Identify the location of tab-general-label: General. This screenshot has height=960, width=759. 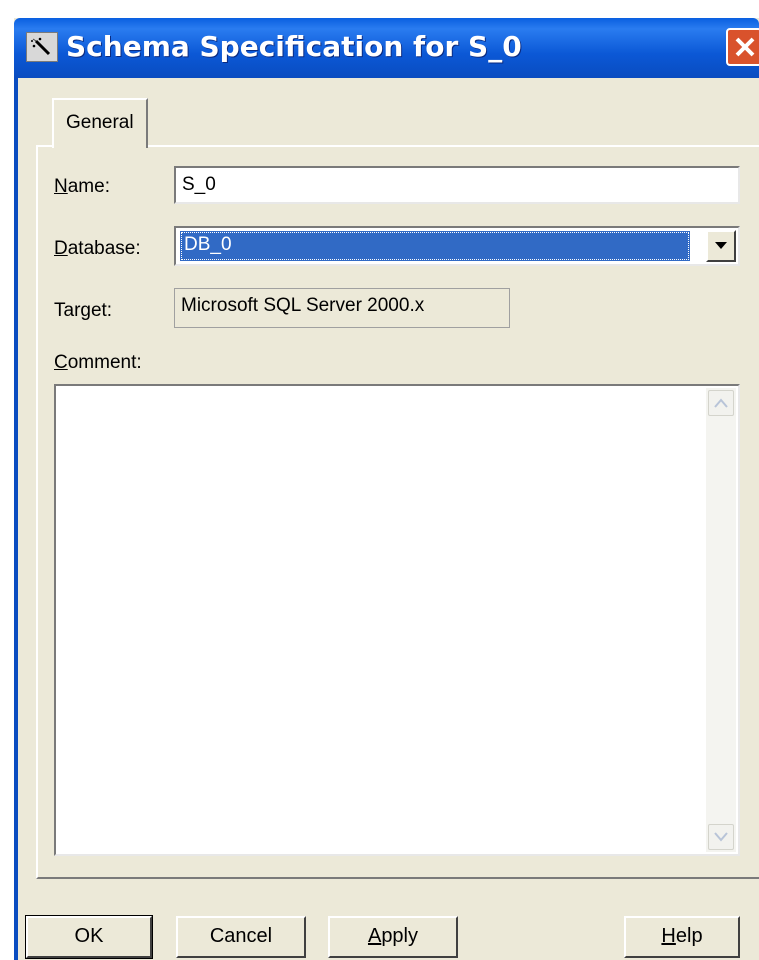
(100, 122).